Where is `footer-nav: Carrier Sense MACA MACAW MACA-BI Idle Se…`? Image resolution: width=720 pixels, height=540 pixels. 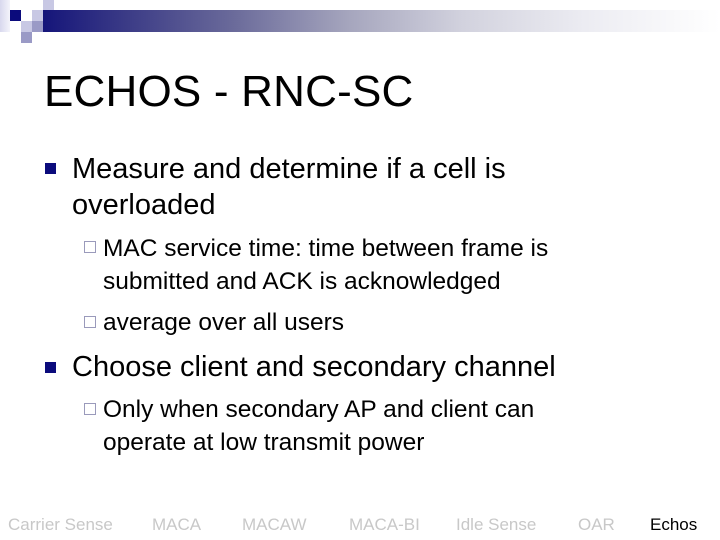
footer-nav: Carrier Sense MACA MACAW MACA-BI Idle Se… is located at coordinates (360, 525).